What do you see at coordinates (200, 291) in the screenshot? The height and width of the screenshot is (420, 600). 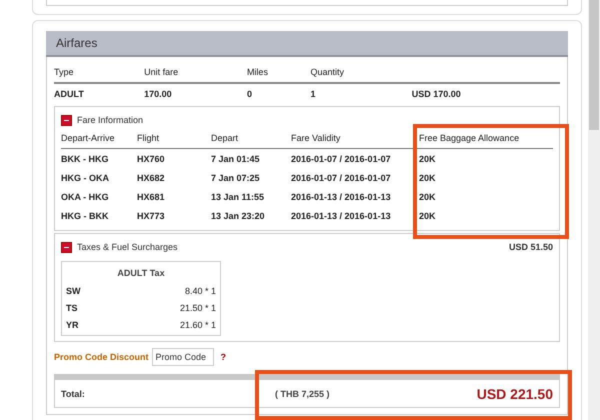 I see `tax-value: 8.40 * 1` at bounding box center [200, 291].